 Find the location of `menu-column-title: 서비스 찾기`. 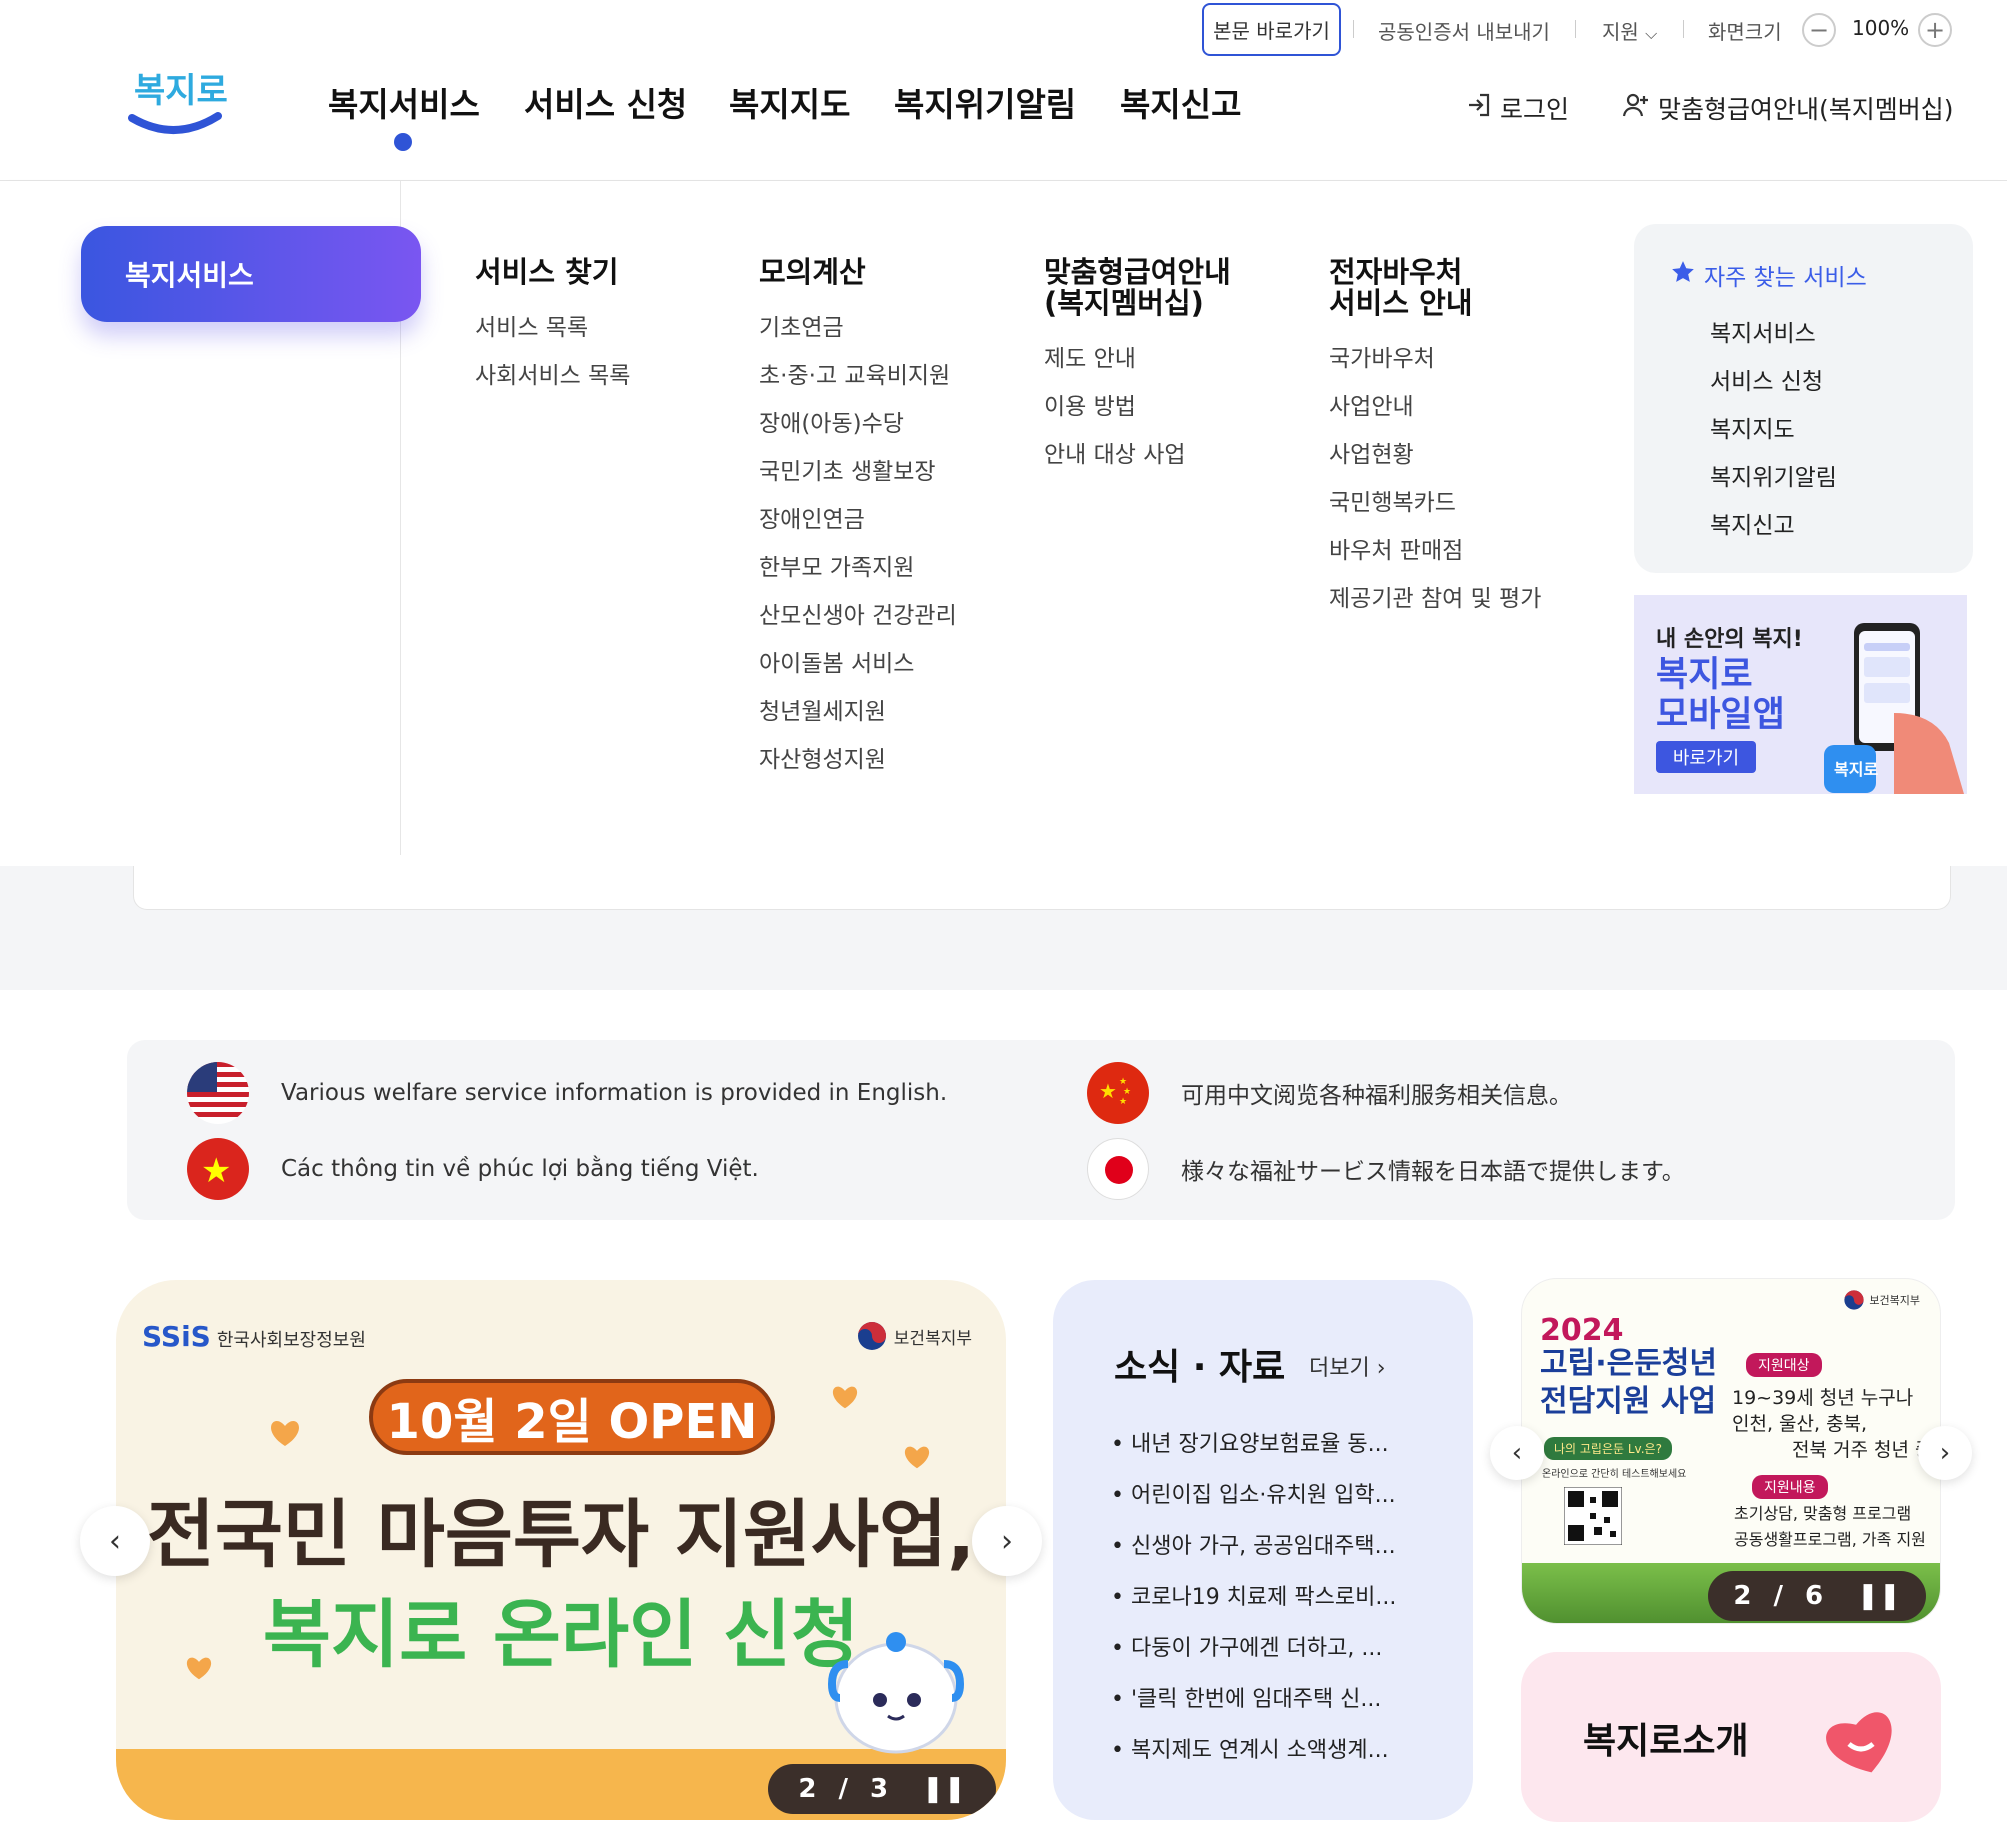

menu-column-title: 서비스 찾기 is located at coordinates (552, 272).